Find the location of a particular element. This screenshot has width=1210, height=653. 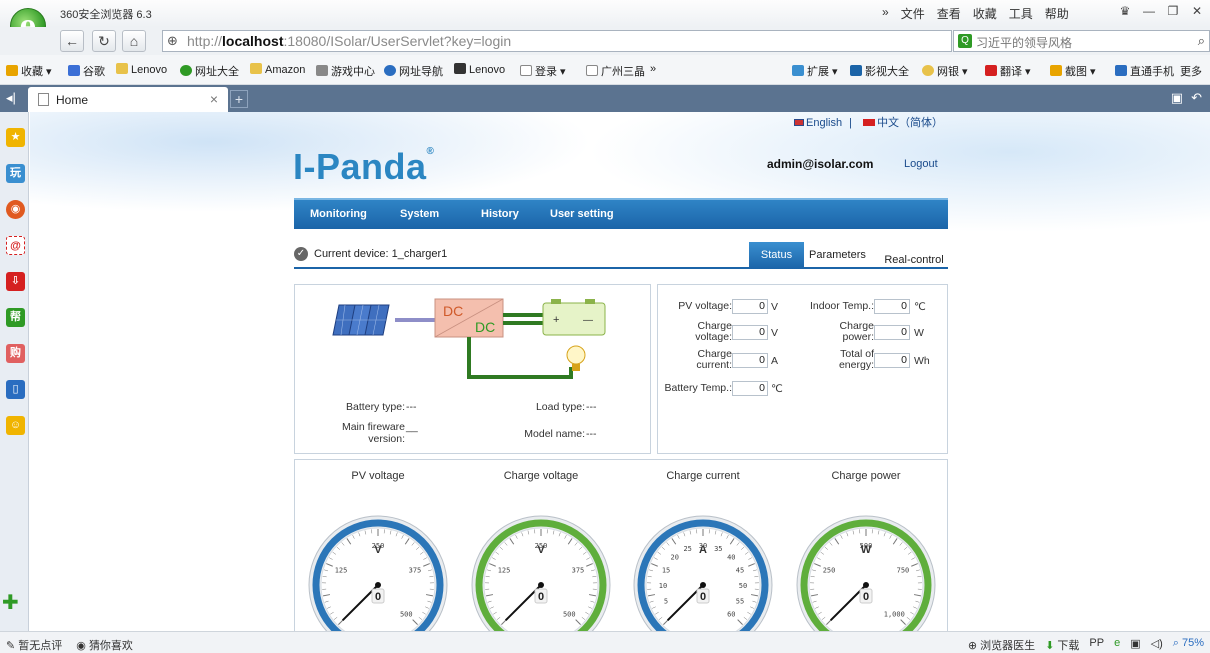

fav-item: 游戏中心 is located at coordinates (345, 71).